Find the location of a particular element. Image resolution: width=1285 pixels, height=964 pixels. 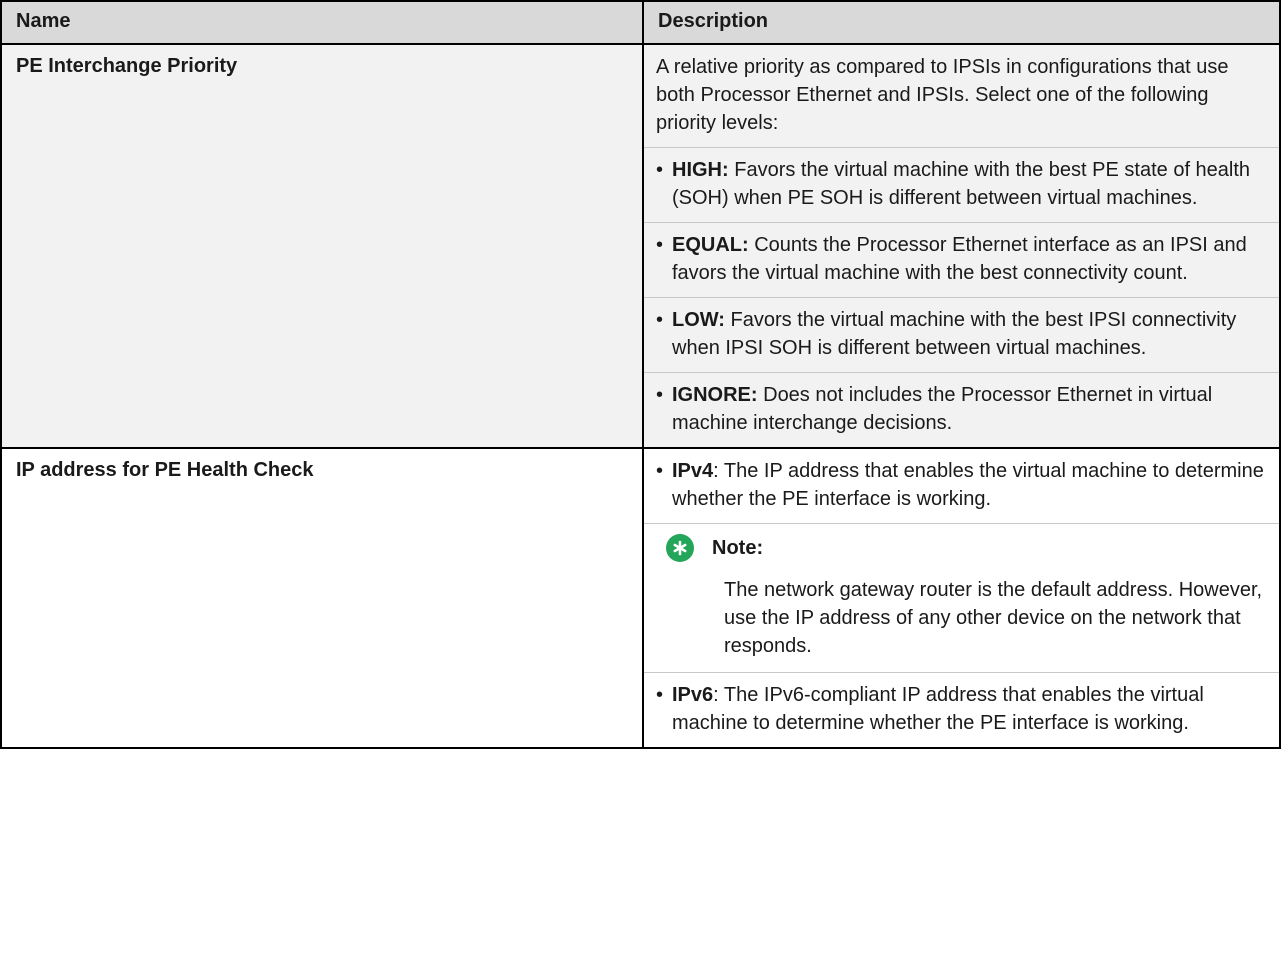

table-header-row: Name Description is located at coordinates (640, 22).